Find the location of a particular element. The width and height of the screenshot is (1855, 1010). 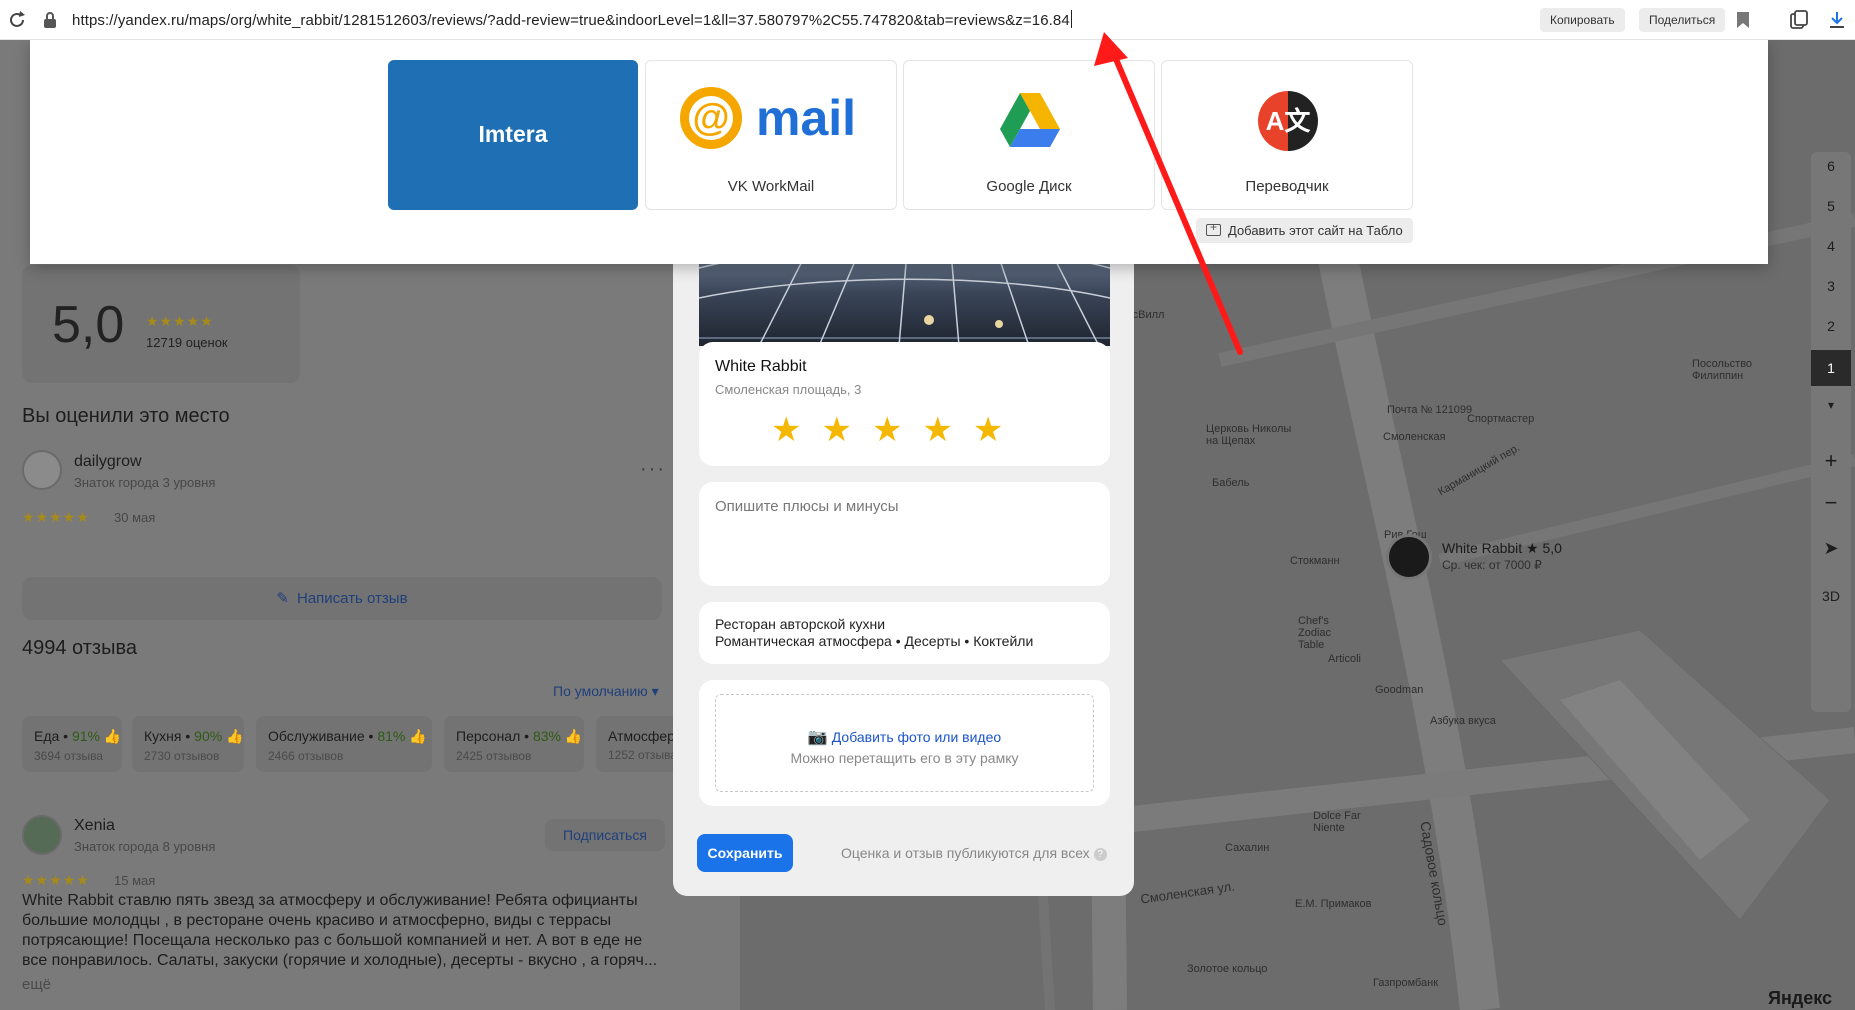

map-label: Спортмастер is located at coordinates (1501, 419).